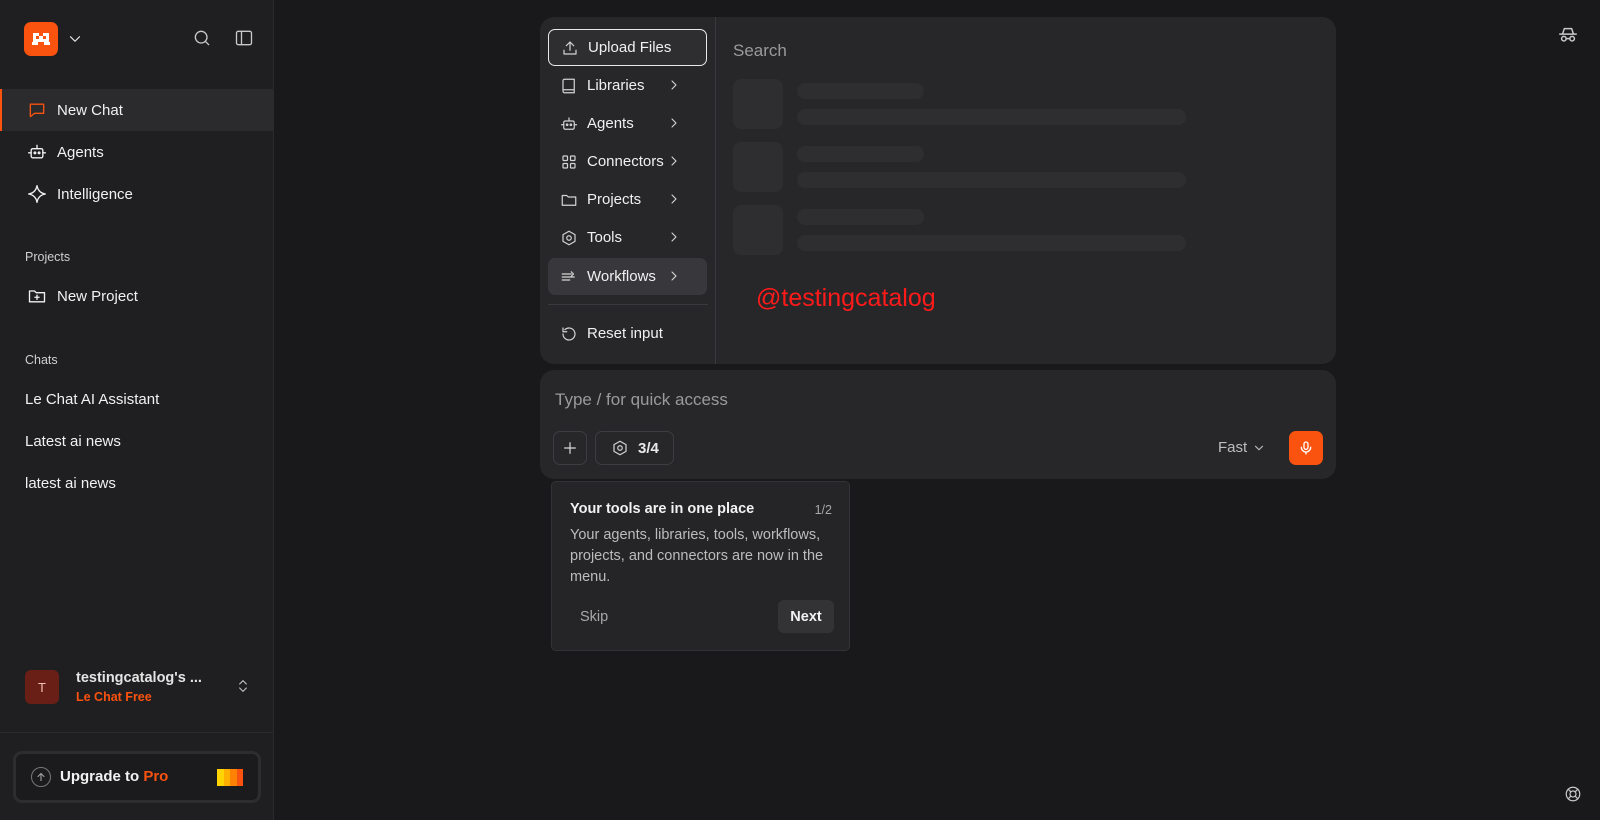  I want to click on pro-label: Pro, so click(156, 776).